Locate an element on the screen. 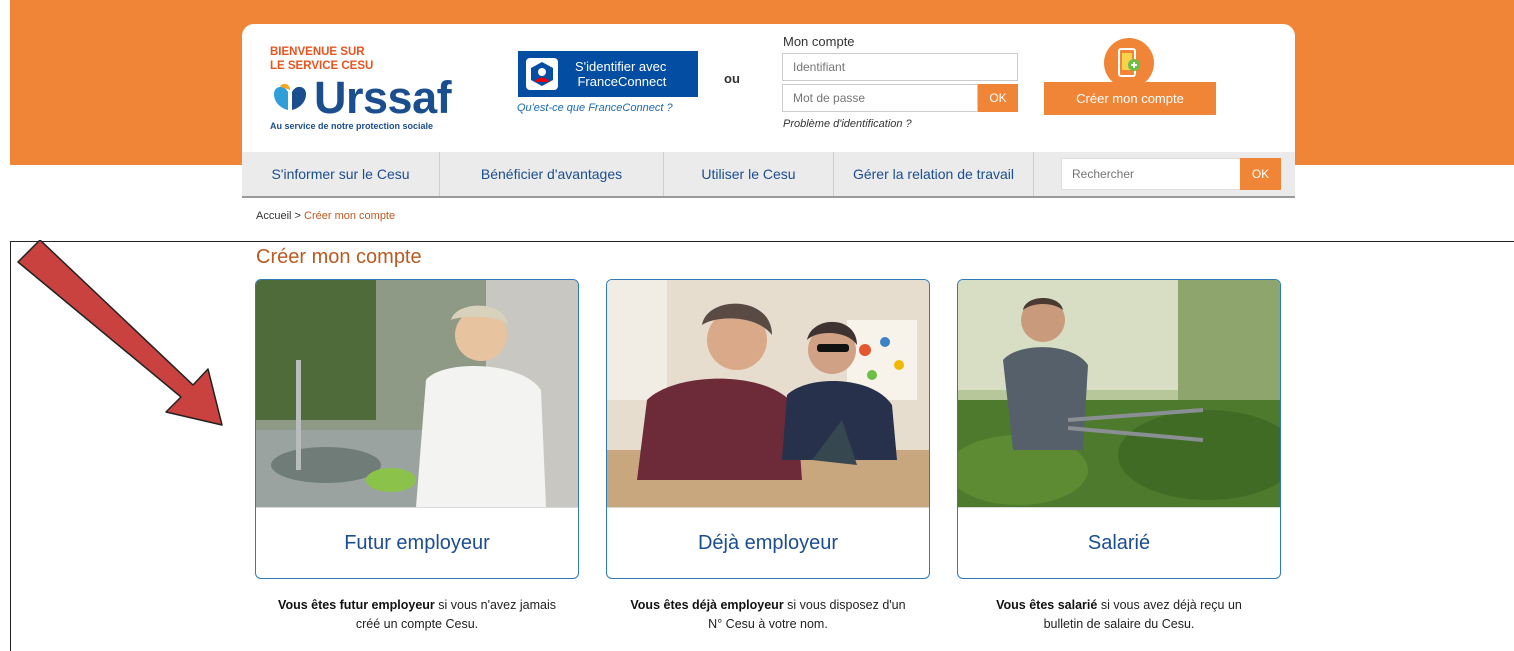 The height and width of the screenshot is (651, 1514). card-label: Déjà employeur is located at coordinates (768, 542).